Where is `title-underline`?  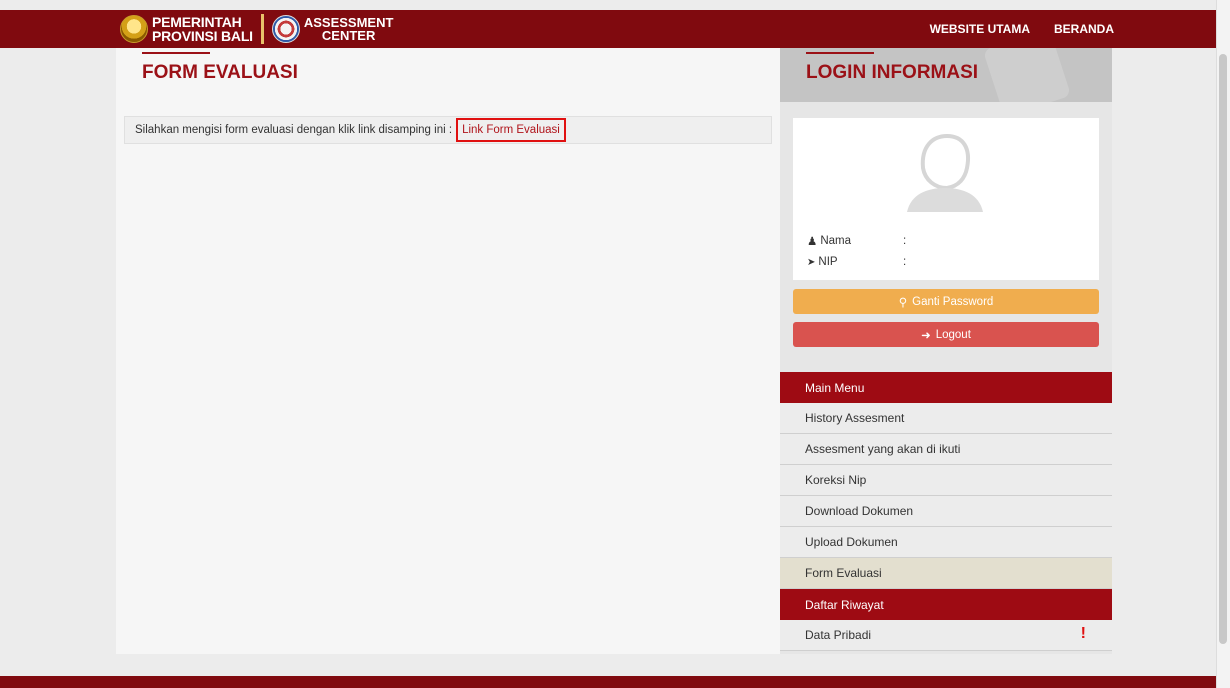 title-underline is located at coordinates (176, 53).